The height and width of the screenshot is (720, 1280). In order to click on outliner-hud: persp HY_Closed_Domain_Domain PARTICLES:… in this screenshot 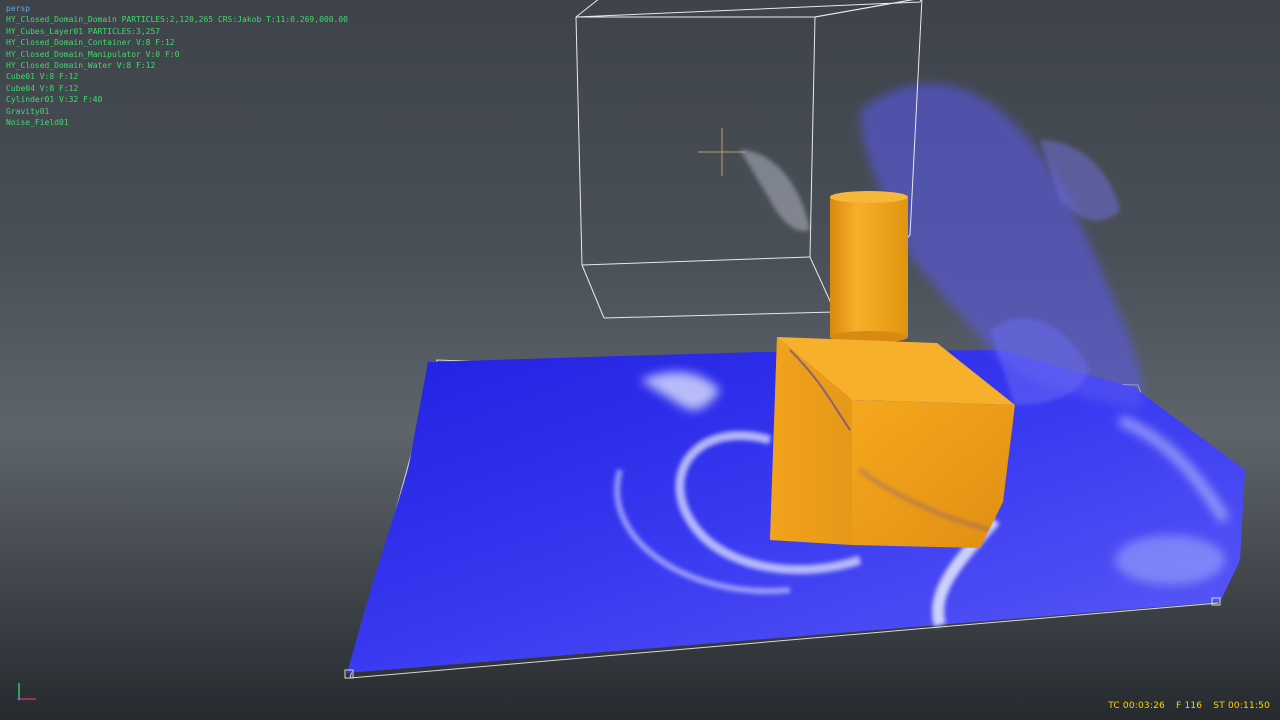, I will do `click(177, 65)`.